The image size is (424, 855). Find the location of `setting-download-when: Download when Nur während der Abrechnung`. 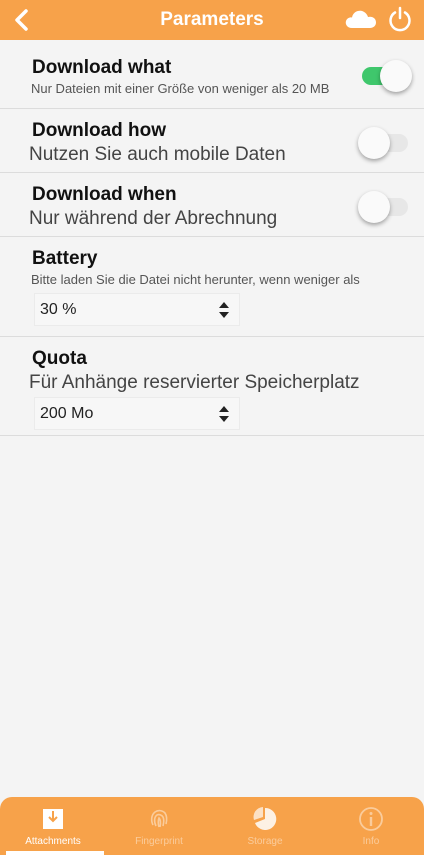

setting-download-when: Download when Nur während der Abrechnung is located at coordinates (212, 205).